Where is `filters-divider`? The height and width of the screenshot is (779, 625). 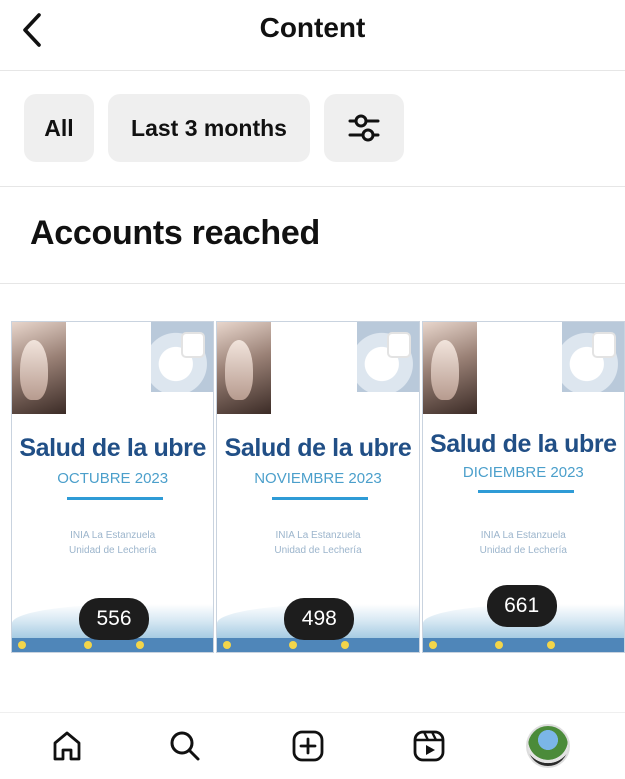
filters-divider is located at coordinates (312, 186).